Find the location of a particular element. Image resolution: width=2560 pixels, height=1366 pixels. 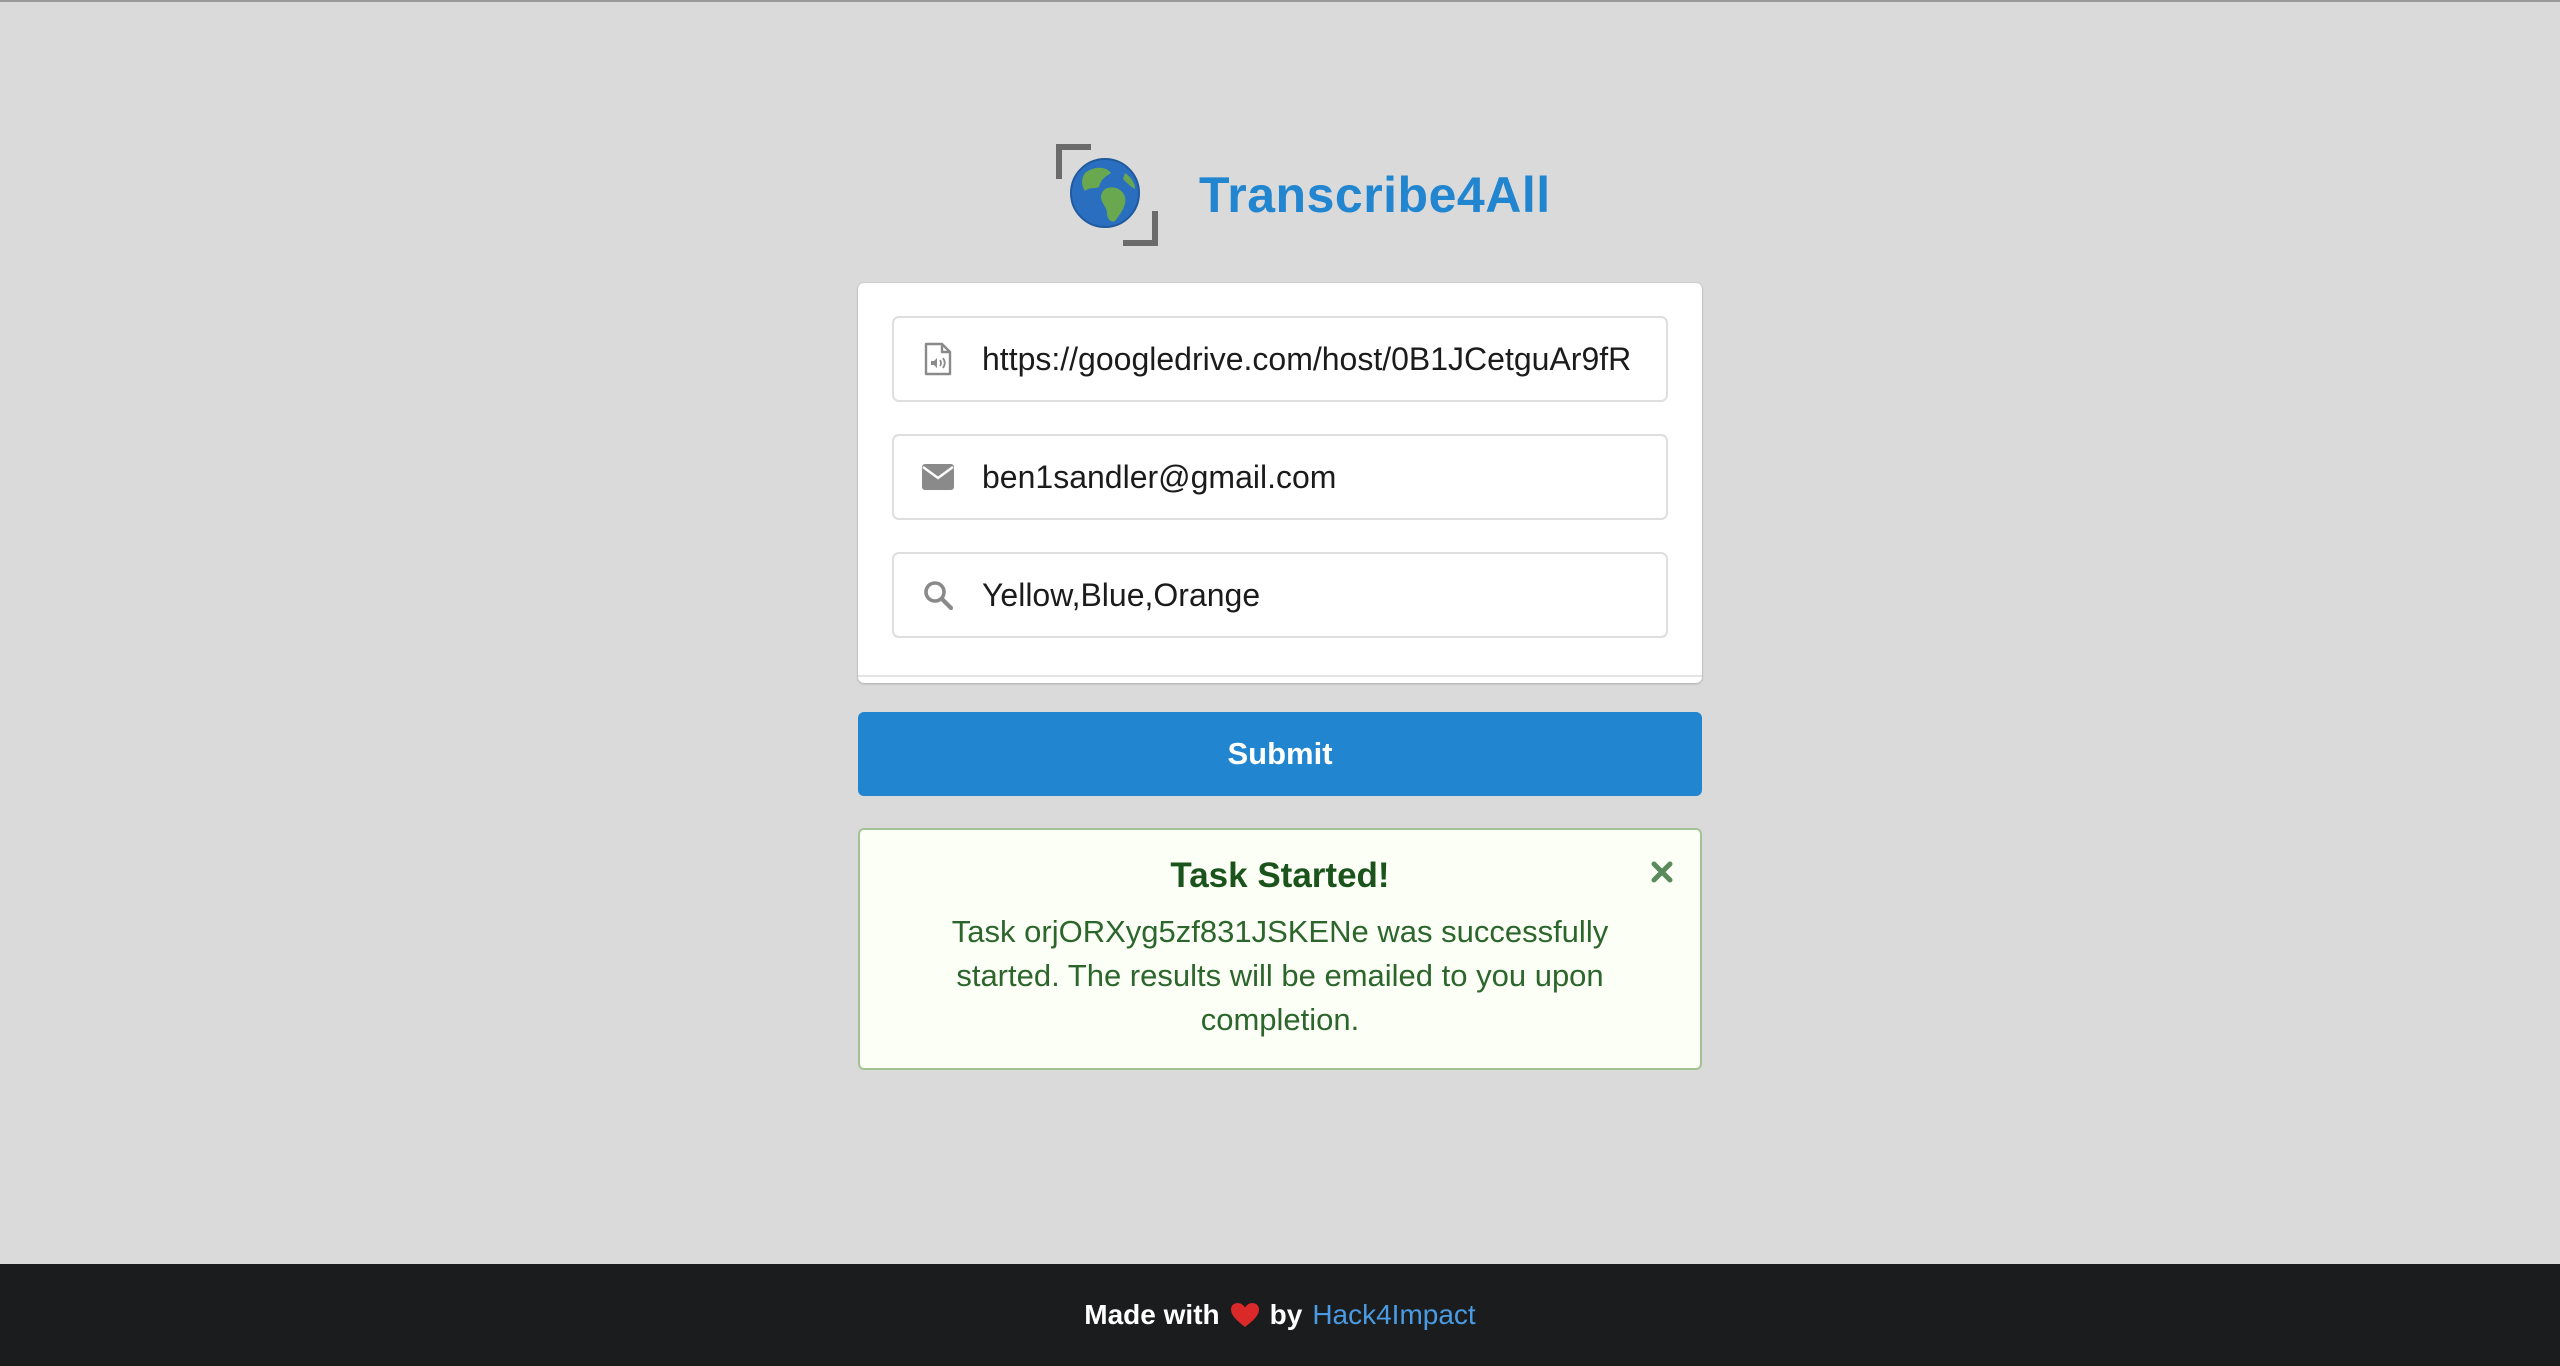

card-divider is located at coordinates (1280, 676).